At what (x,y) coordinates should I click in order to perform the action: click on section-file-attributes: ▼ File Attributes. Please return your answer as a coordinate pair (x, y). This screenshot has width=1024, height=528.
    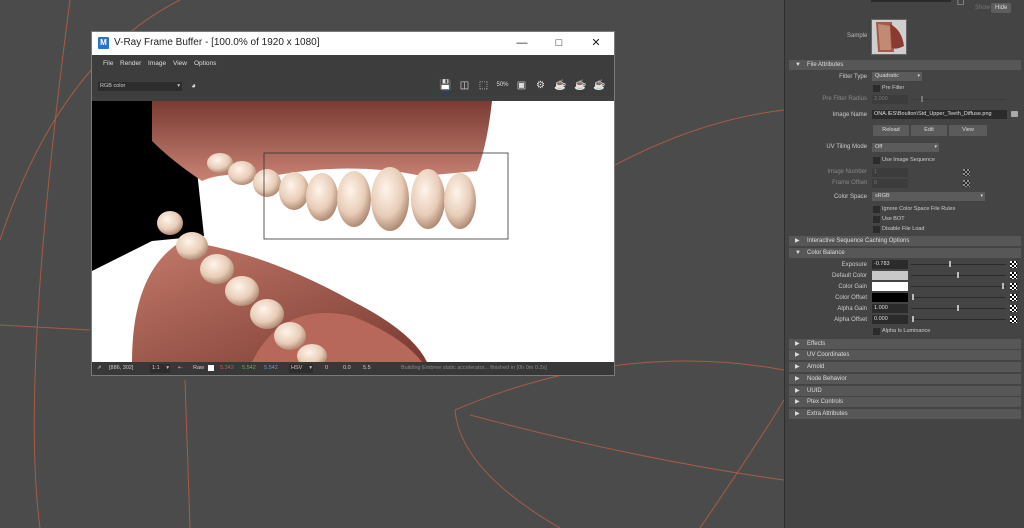
    Looking at the image, I should click on (905, 65).